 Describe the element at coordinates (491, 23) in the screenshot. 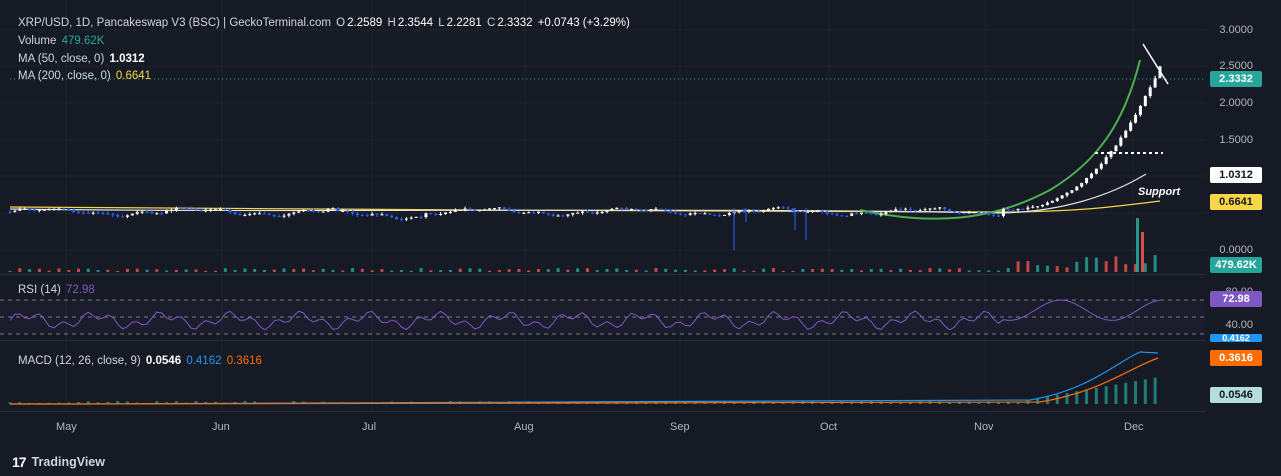

I see `close-key: C` at that location.